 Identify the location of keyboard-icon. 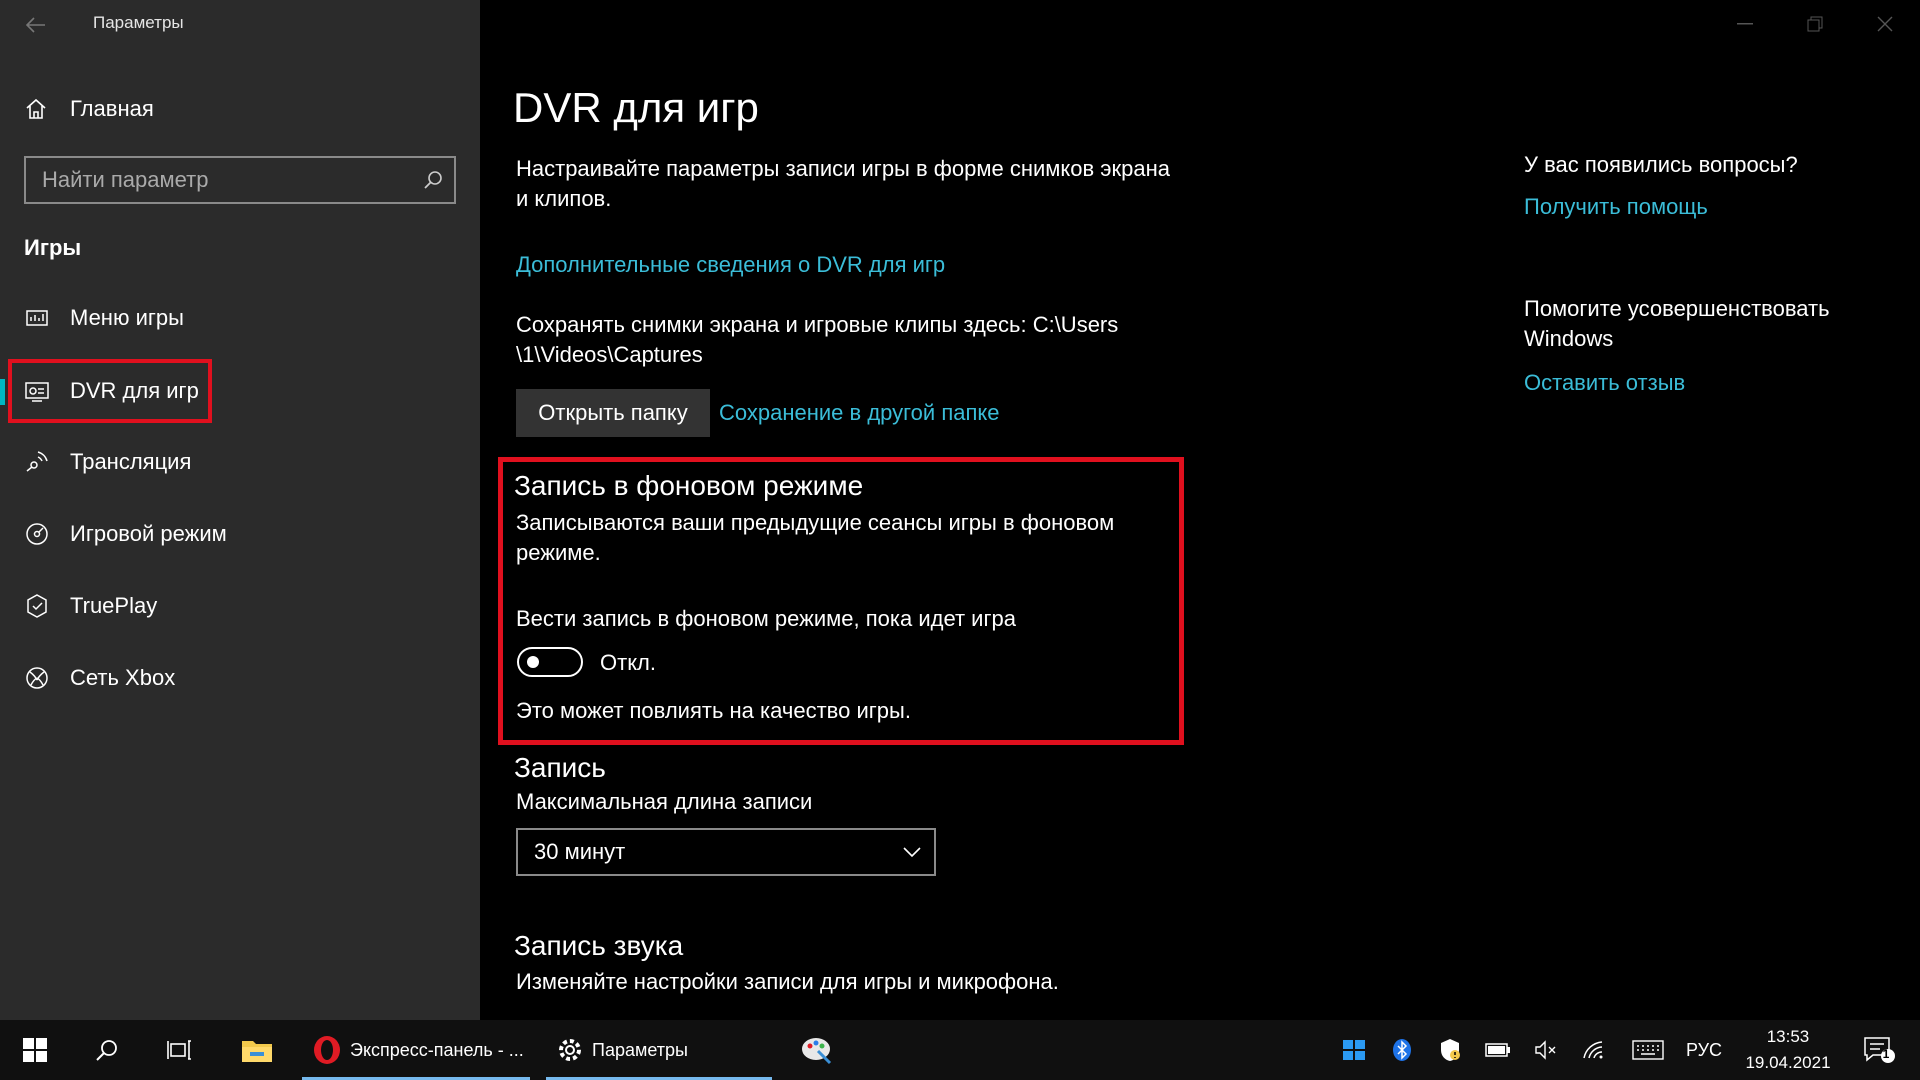
(1648, 1050).